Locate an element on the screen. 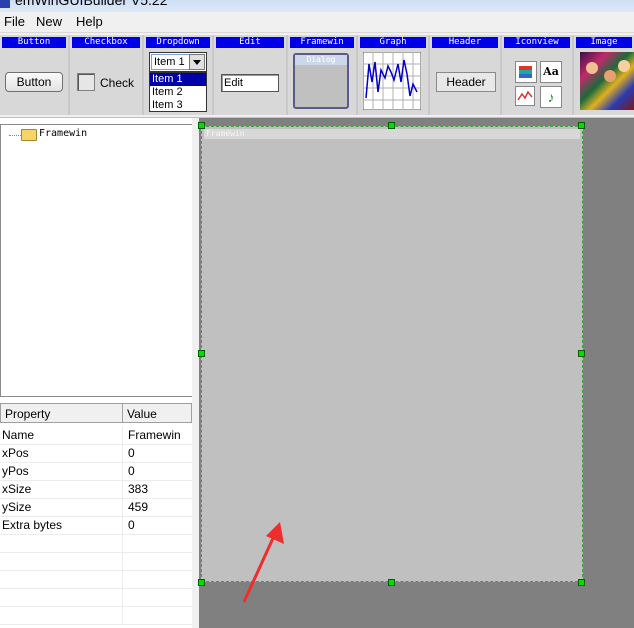  tool-iconview: Iconview Aa ♪ is located at coordinates (538, 75).